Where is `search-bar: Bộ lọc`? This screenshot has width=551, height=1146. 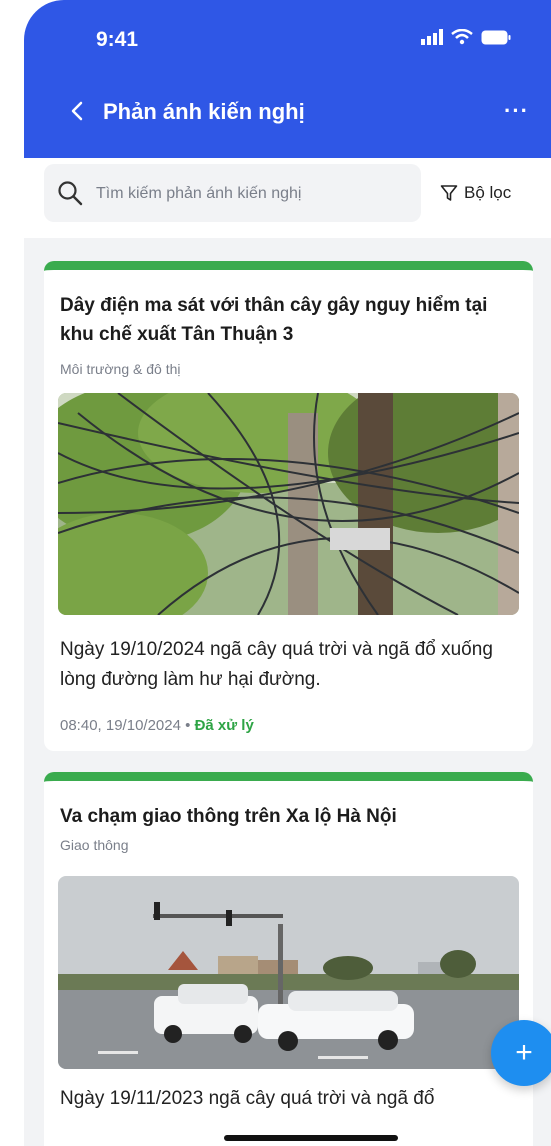
search-bar: Bộ lọc is located at coordinates (287, 198).